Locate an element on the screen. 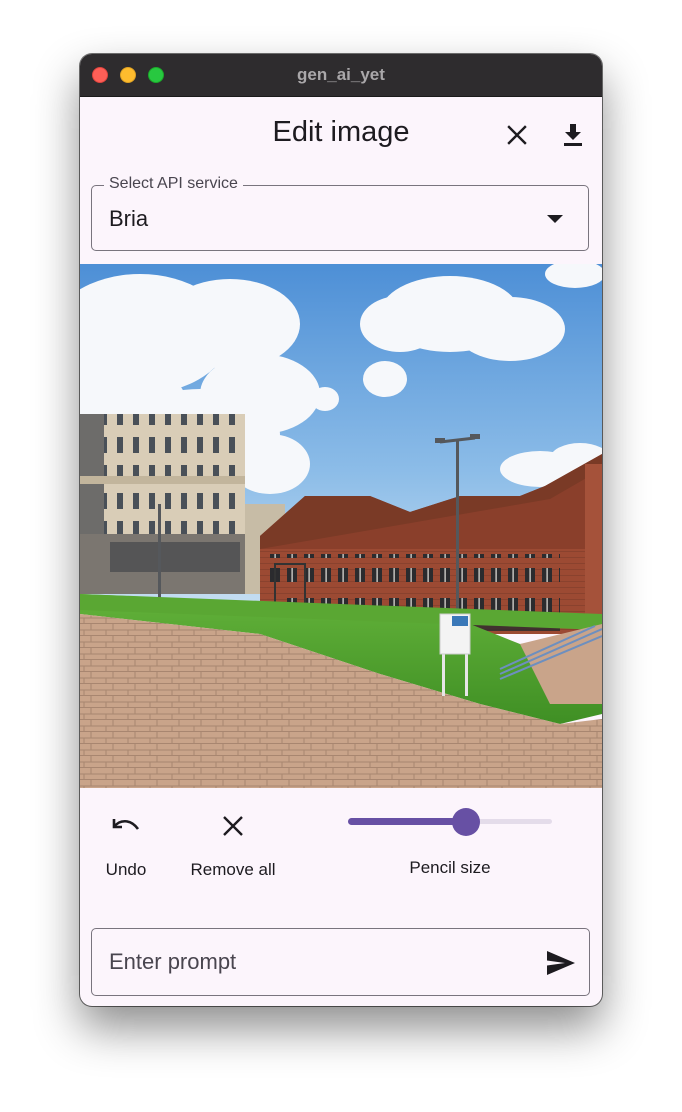 The width and height of the screenshot is (682, 1112). dropdown-arrow-icon is located at coordinates (555, 219).